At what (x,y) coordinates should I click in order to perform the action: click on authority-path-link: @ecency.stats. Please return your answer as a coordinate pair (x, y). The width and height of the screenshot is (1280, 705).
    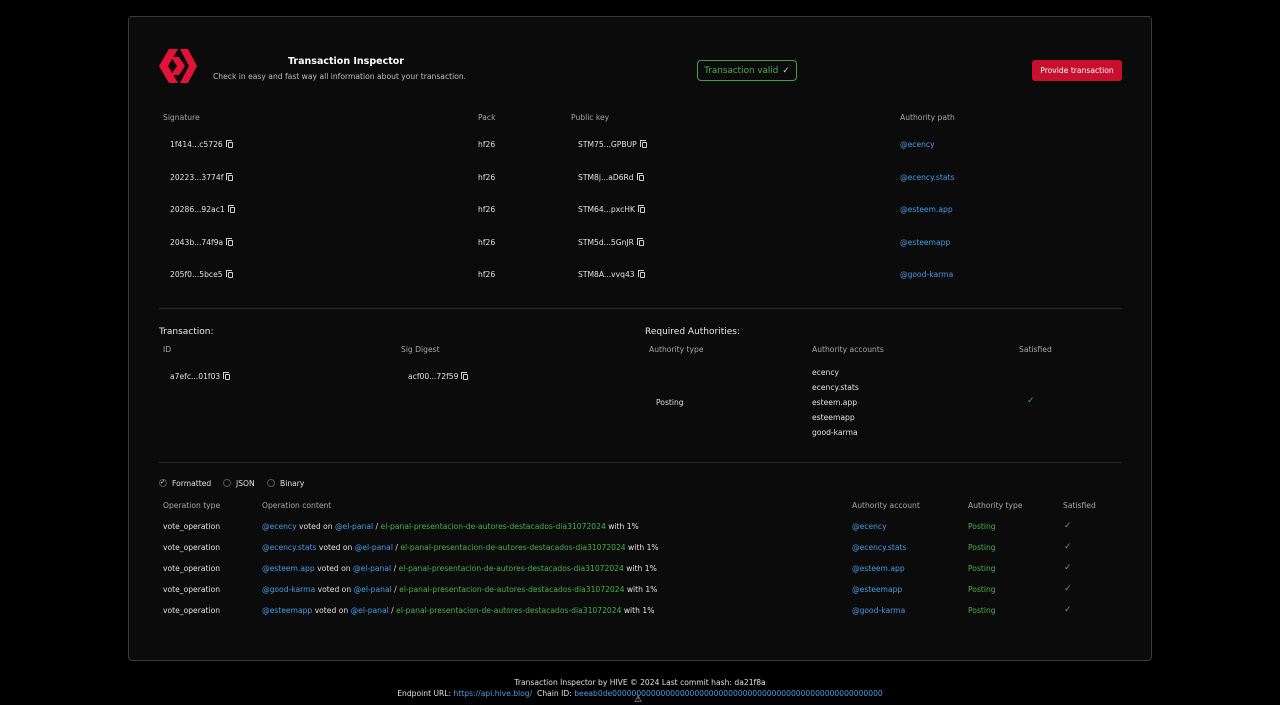
    Looking at the image, I should click on (927, 177).